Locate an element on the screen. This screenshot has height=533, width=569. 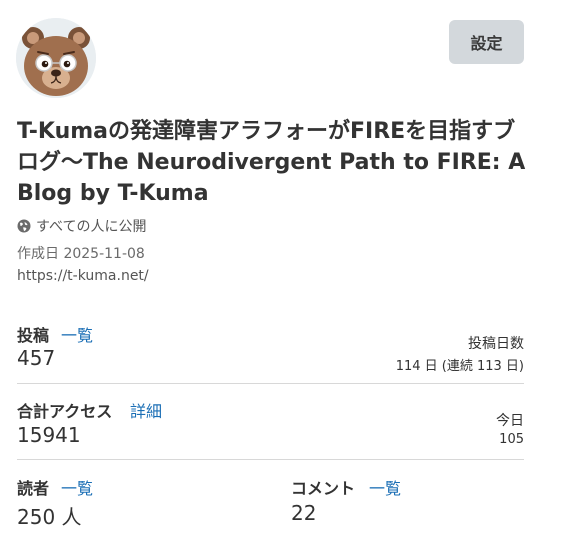
readers-list-link: 一覧 is located at coordinates (77, 487).